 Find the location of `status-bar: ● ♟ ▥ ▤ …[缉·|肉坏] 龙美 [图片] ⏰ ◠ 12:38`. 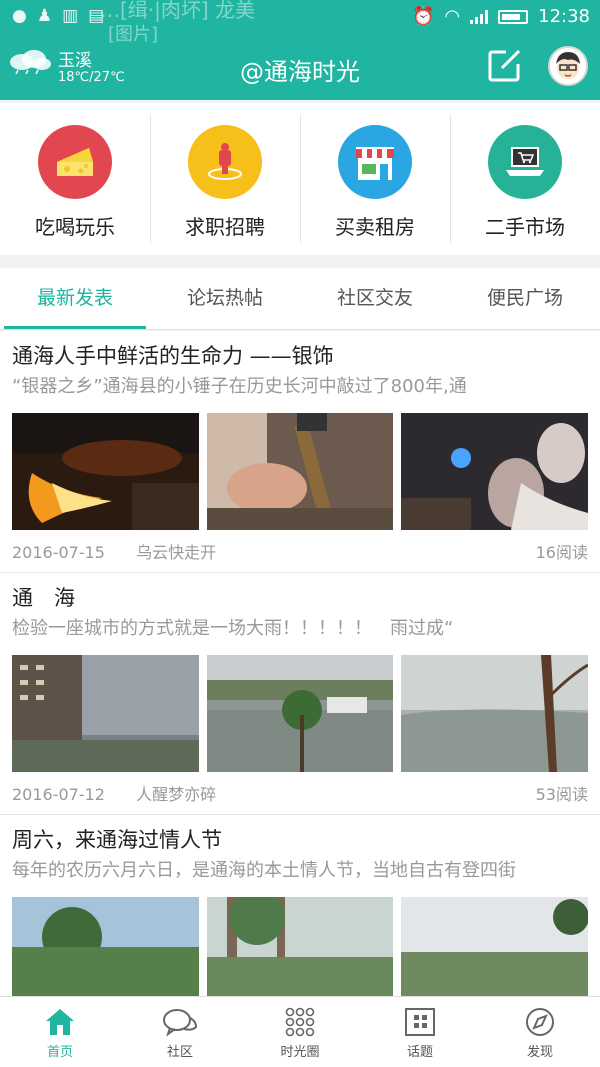

status-bar: ● ♟ ▥ ▤ …[缉·|肉坏] 龙美 [图片] ⏰ ◠ 12:38 is located at coordinates (300, 22).